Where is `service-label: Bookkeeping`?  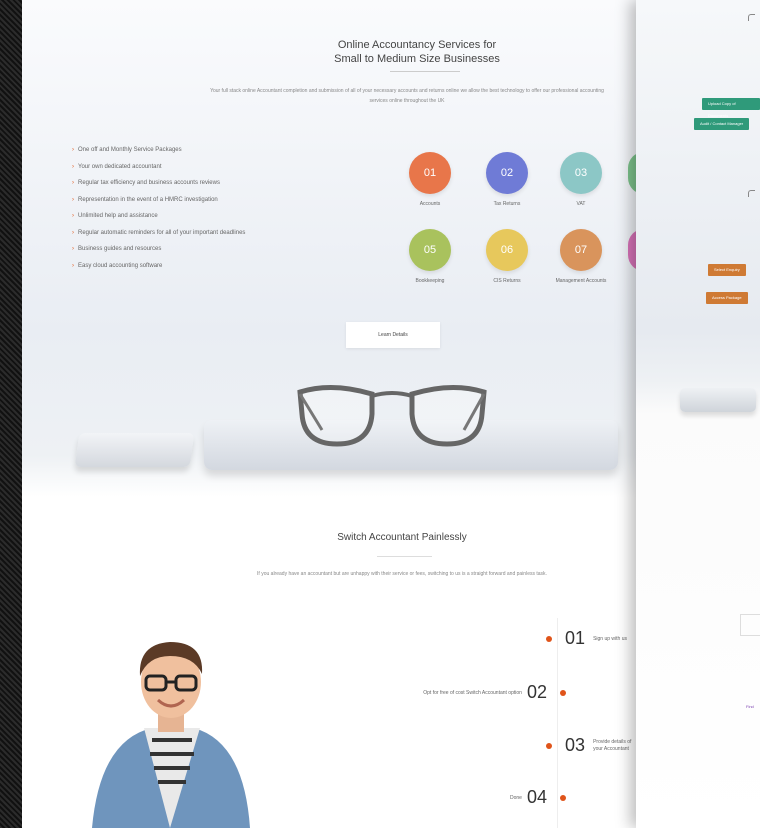
service-label: Bookkeeping is located at coordinates (430, 281).